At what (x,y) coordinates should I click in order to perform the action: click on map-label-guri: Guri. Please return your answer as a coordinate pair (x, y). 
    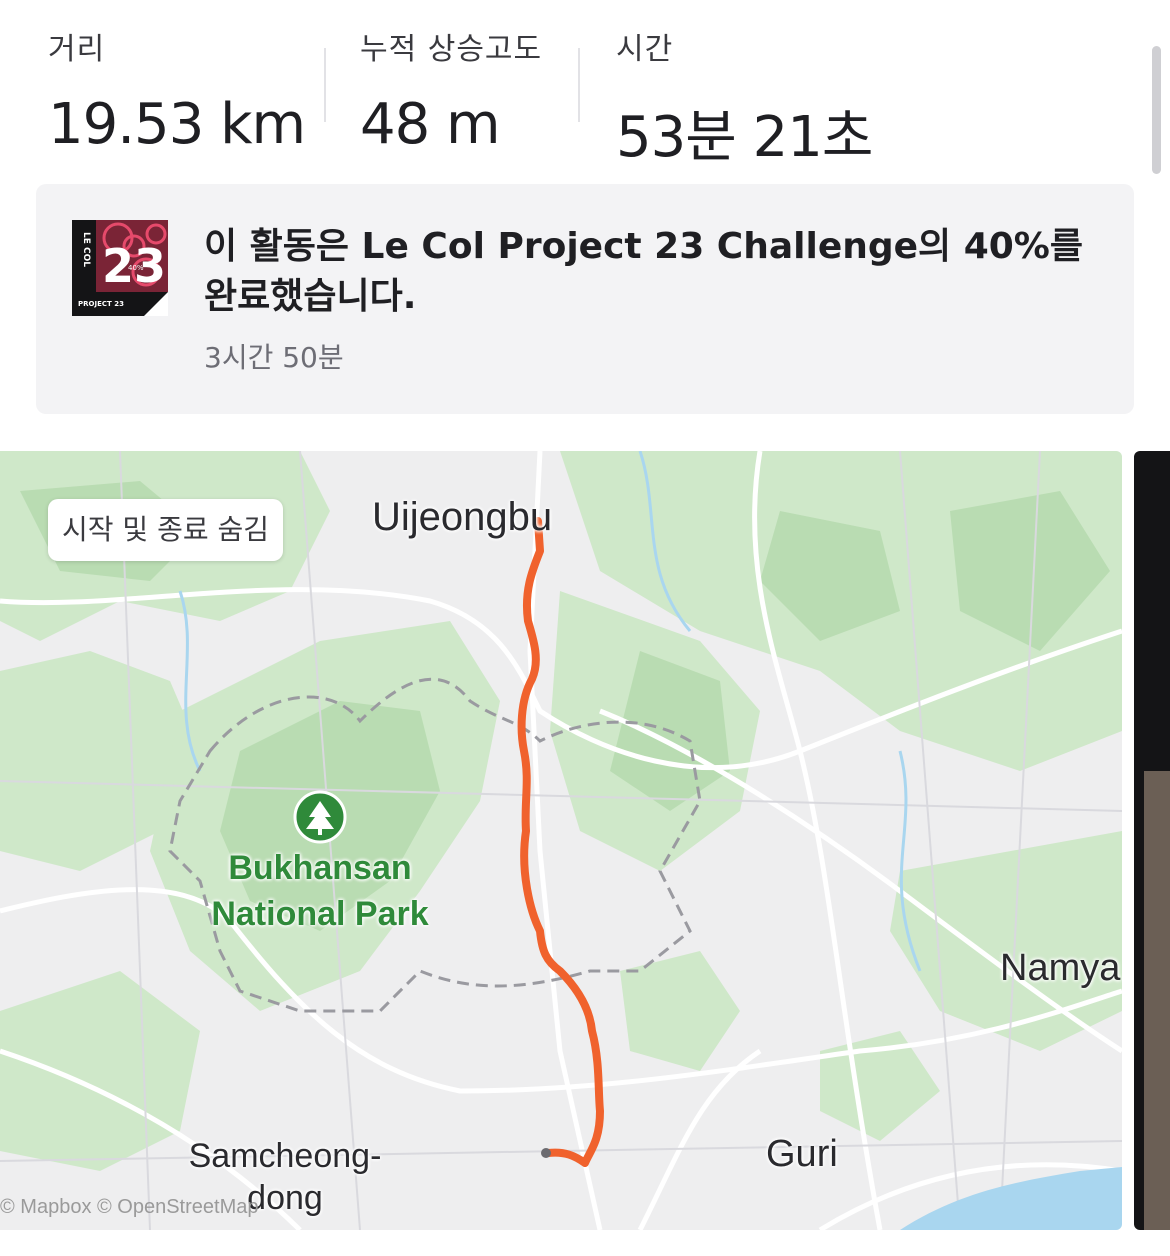
    Looking at the image, I should click on (802, 1154).